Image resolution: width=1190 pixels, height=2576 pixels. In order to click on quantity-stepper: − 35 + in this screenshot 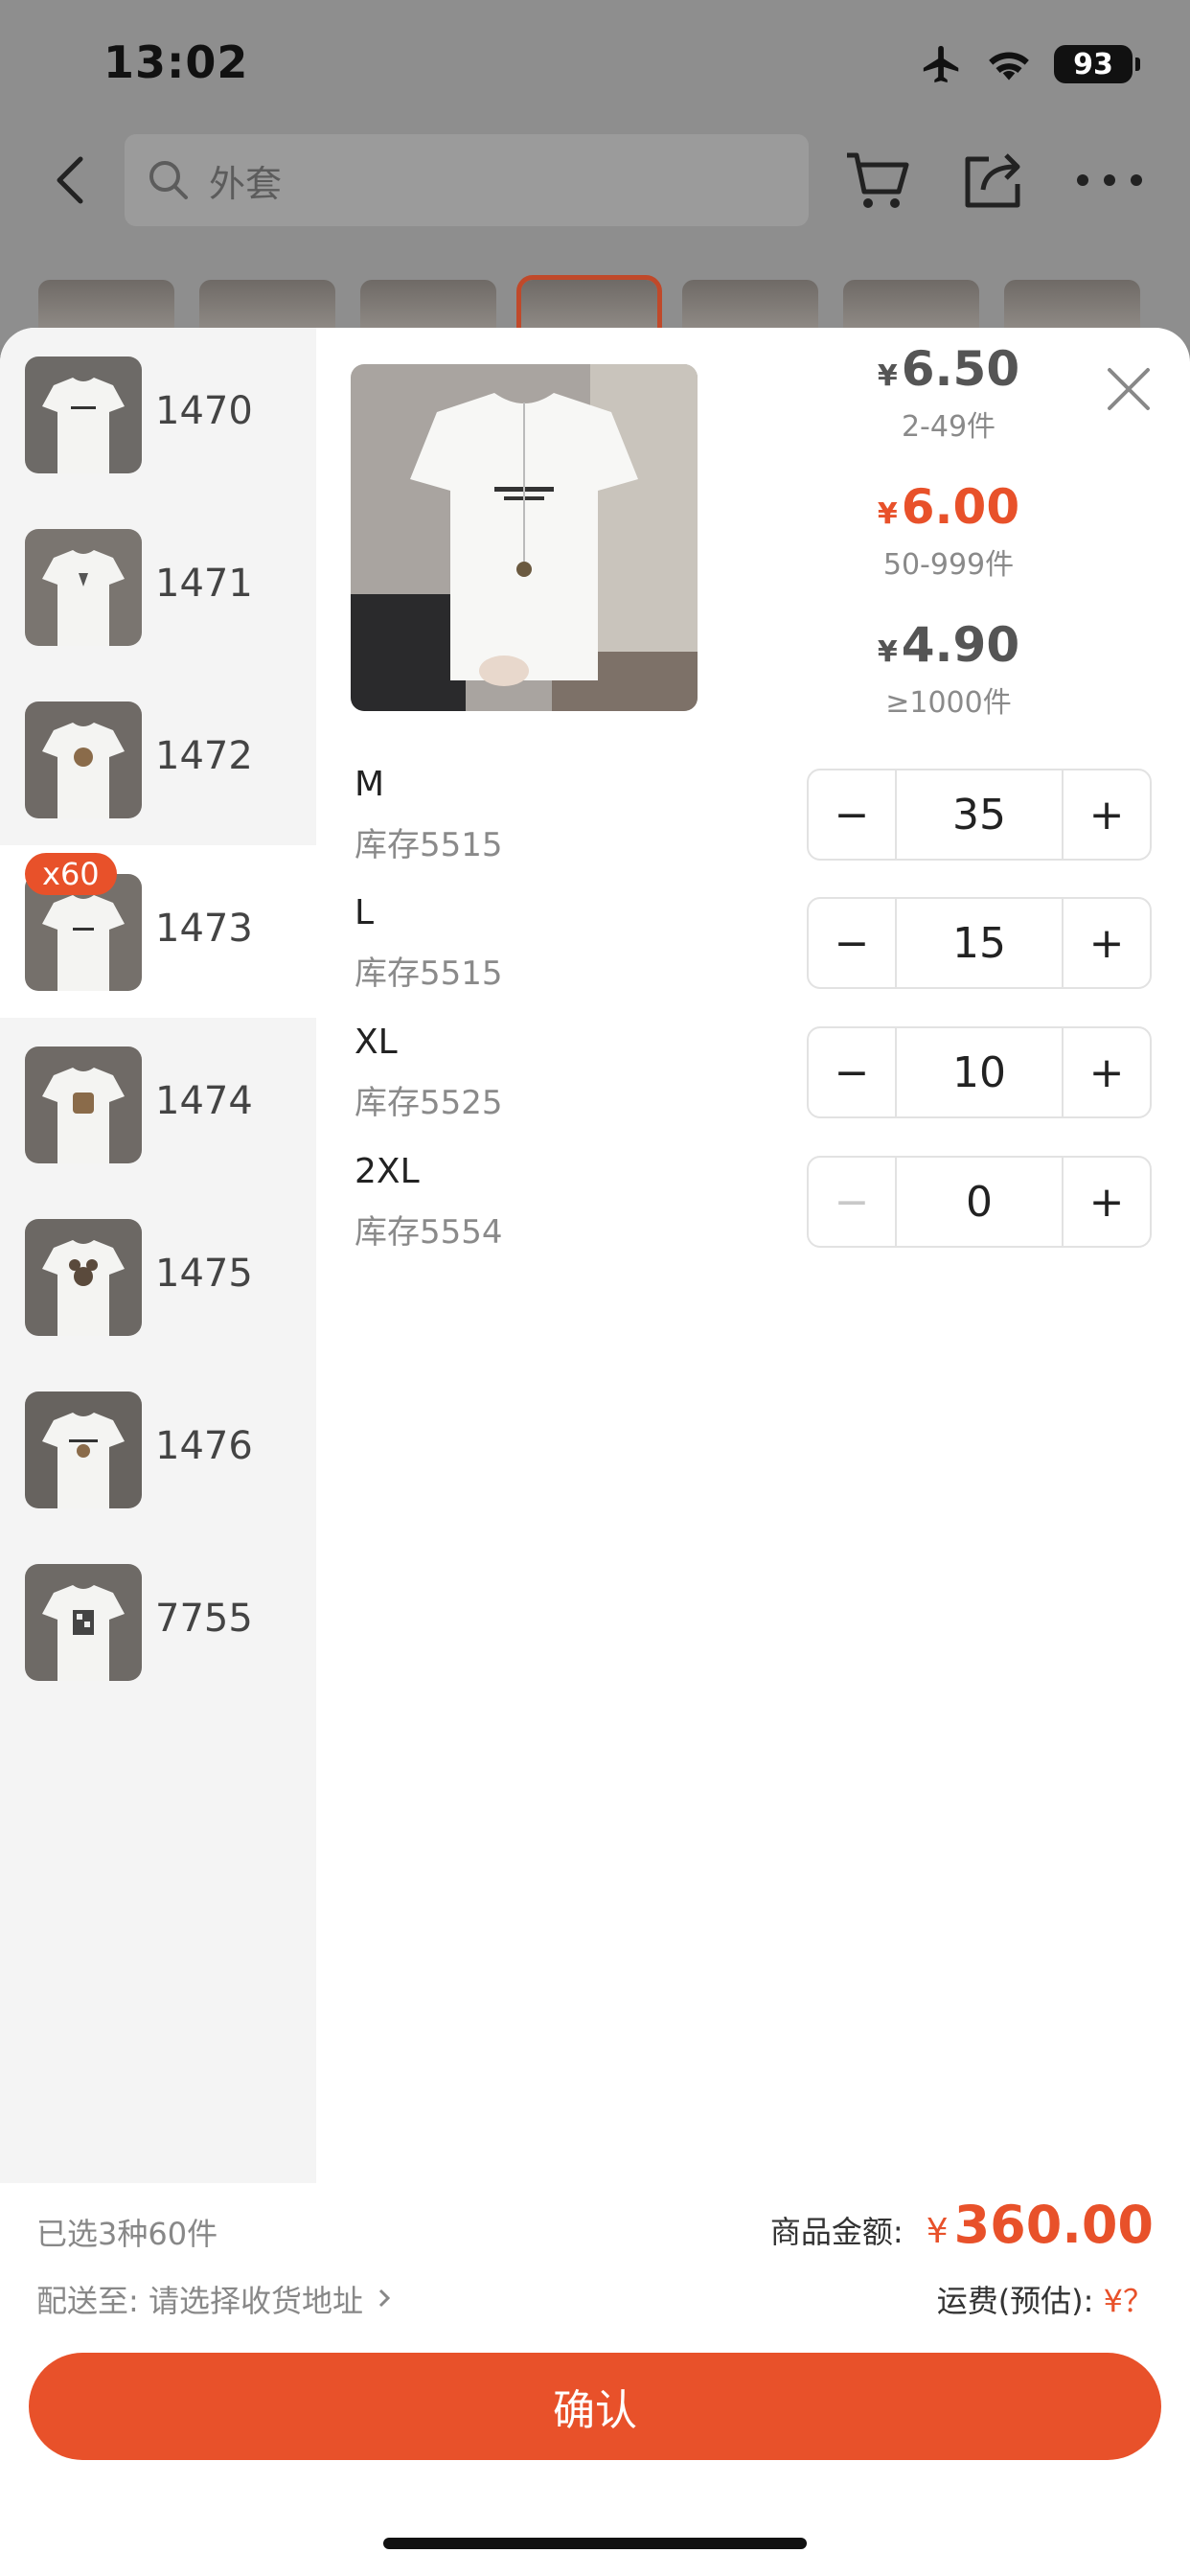, I will do `click(980, 815)`.